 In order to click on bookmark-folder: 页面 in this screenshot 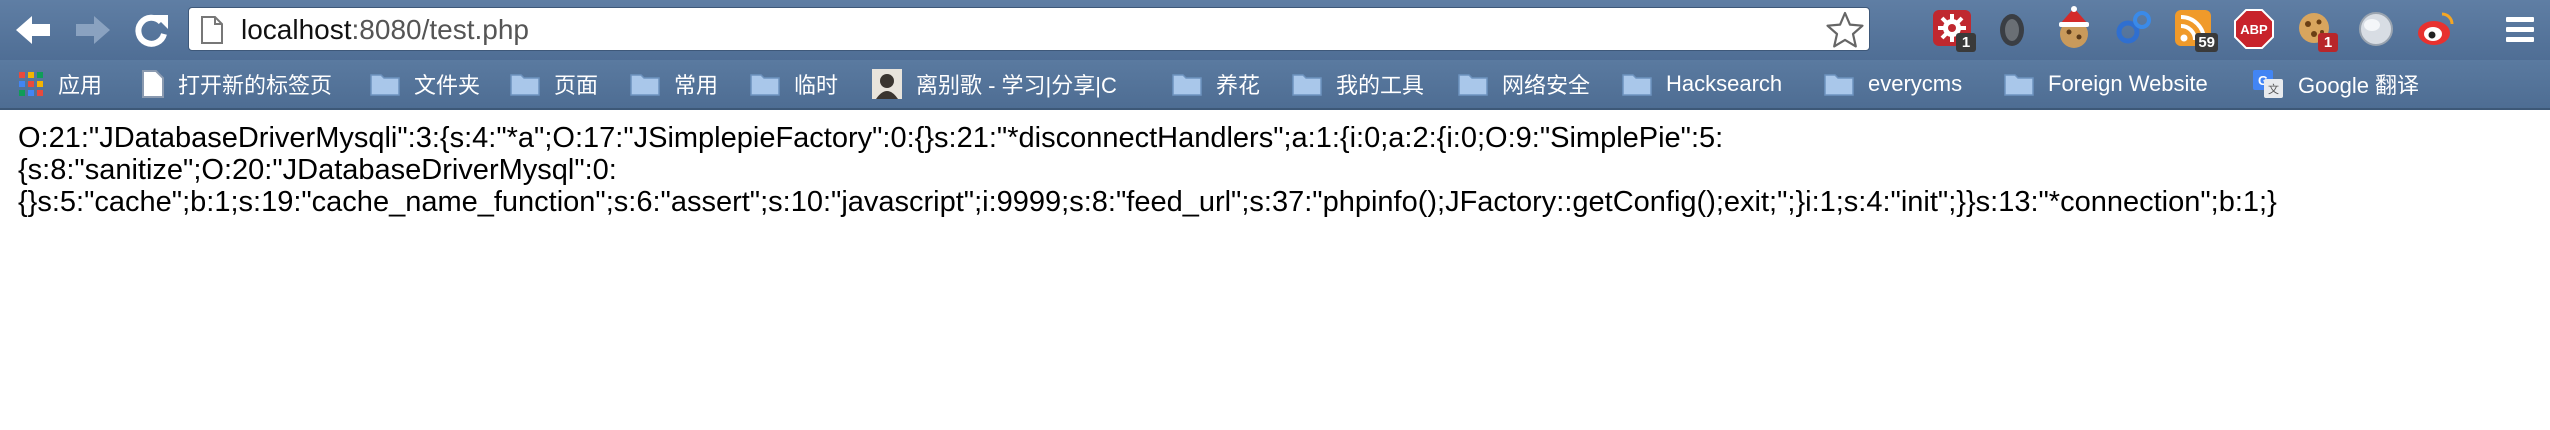, I will do `click(554, 84)`.